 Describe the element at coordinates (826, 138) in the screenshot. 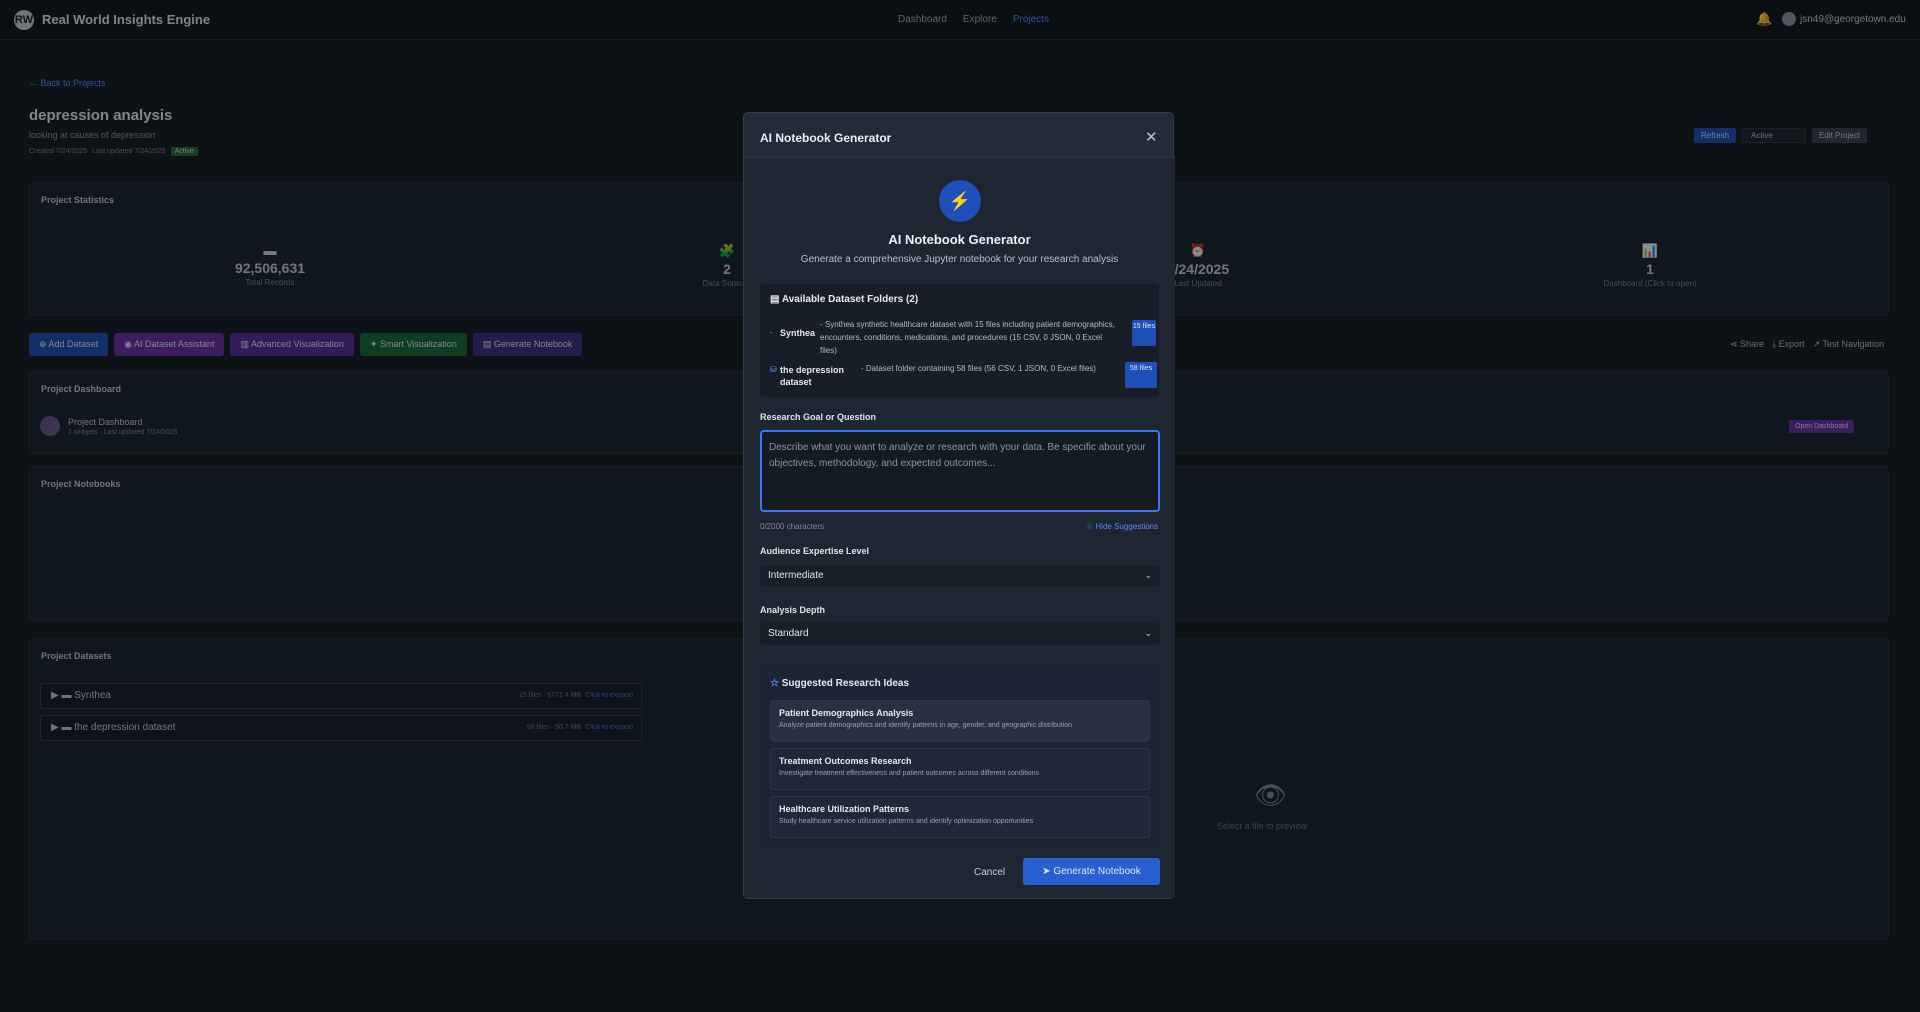

I see `modal-title: AI Notebook Generator` at that location.